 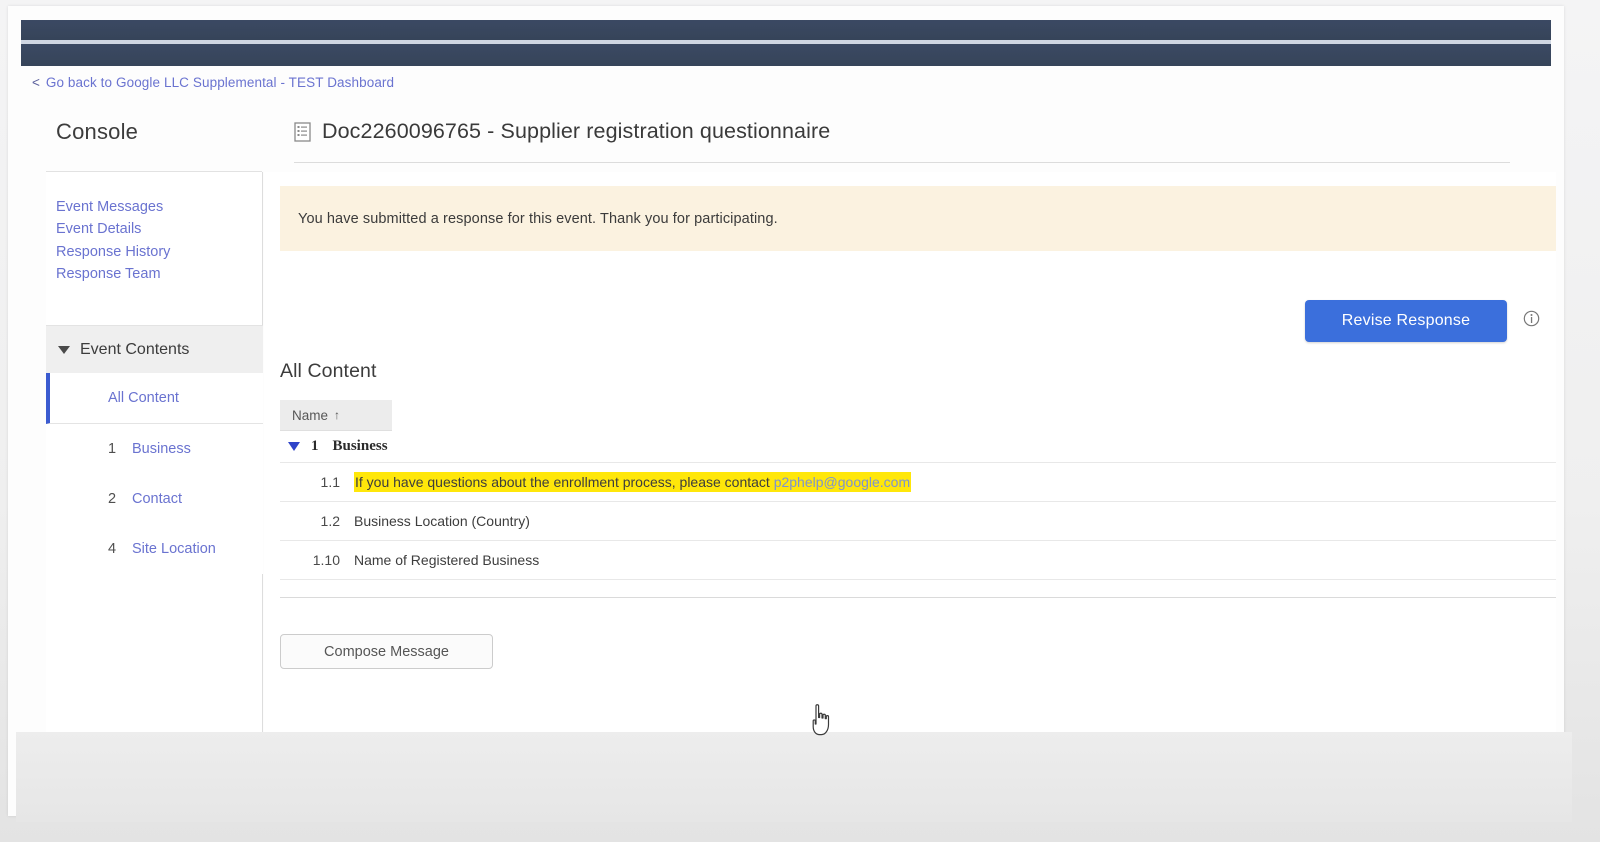 What do you see at coordinates (174, 549) in the screenshot?
I see `sidebar-item-site-location-label: Site Location` at bounding box center [174, 549].